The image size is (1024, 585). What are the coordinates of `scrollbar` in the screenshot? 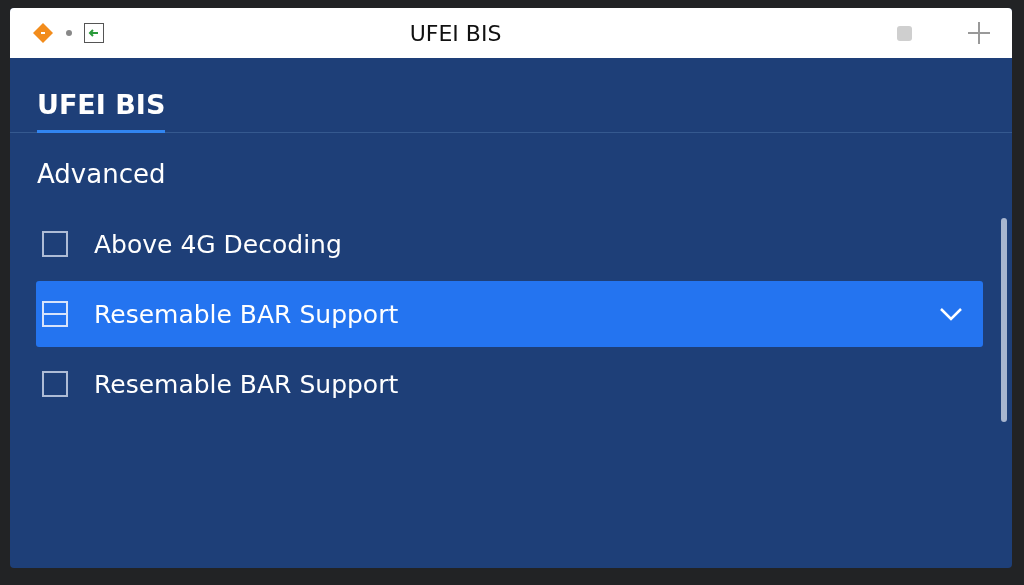 It's located at (1004, 320).